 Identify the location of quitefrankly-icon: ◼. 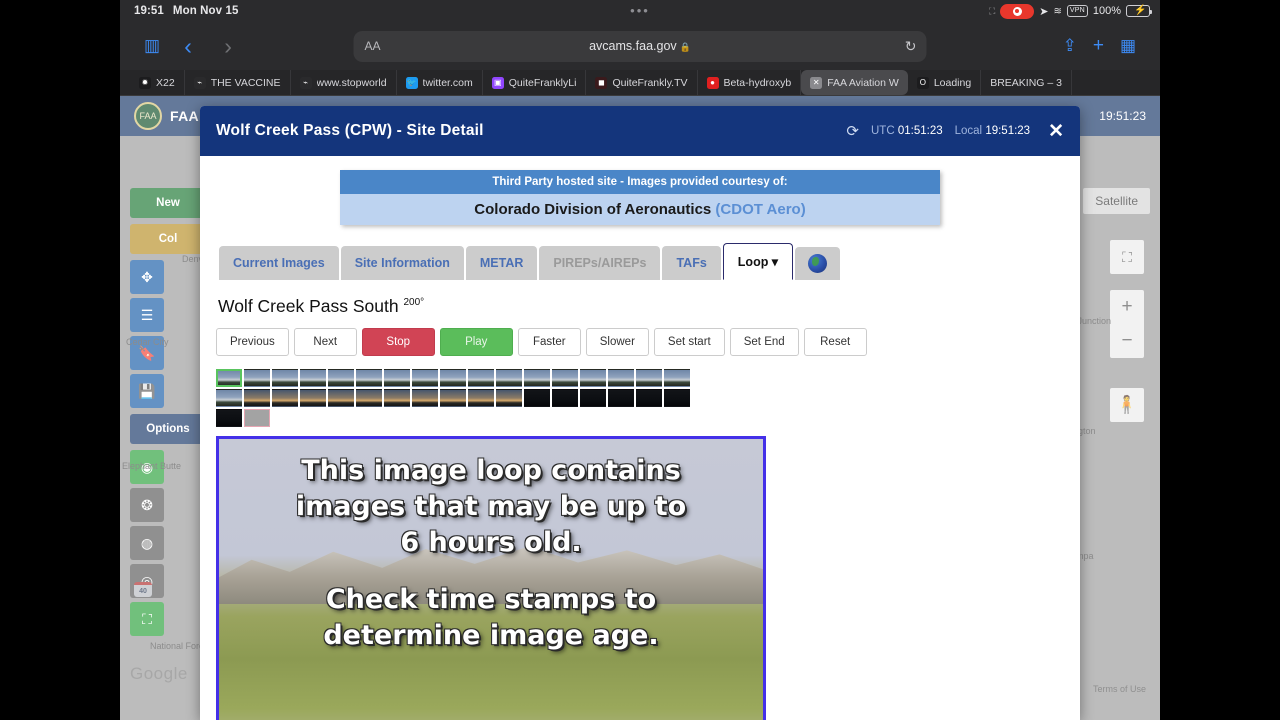
(601, 82).